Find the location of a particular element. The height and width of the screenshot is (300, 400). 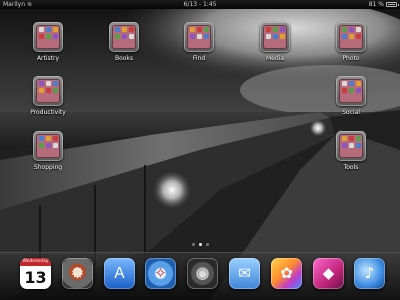

folder-productivity-icon is located at coordinates (48, 91).